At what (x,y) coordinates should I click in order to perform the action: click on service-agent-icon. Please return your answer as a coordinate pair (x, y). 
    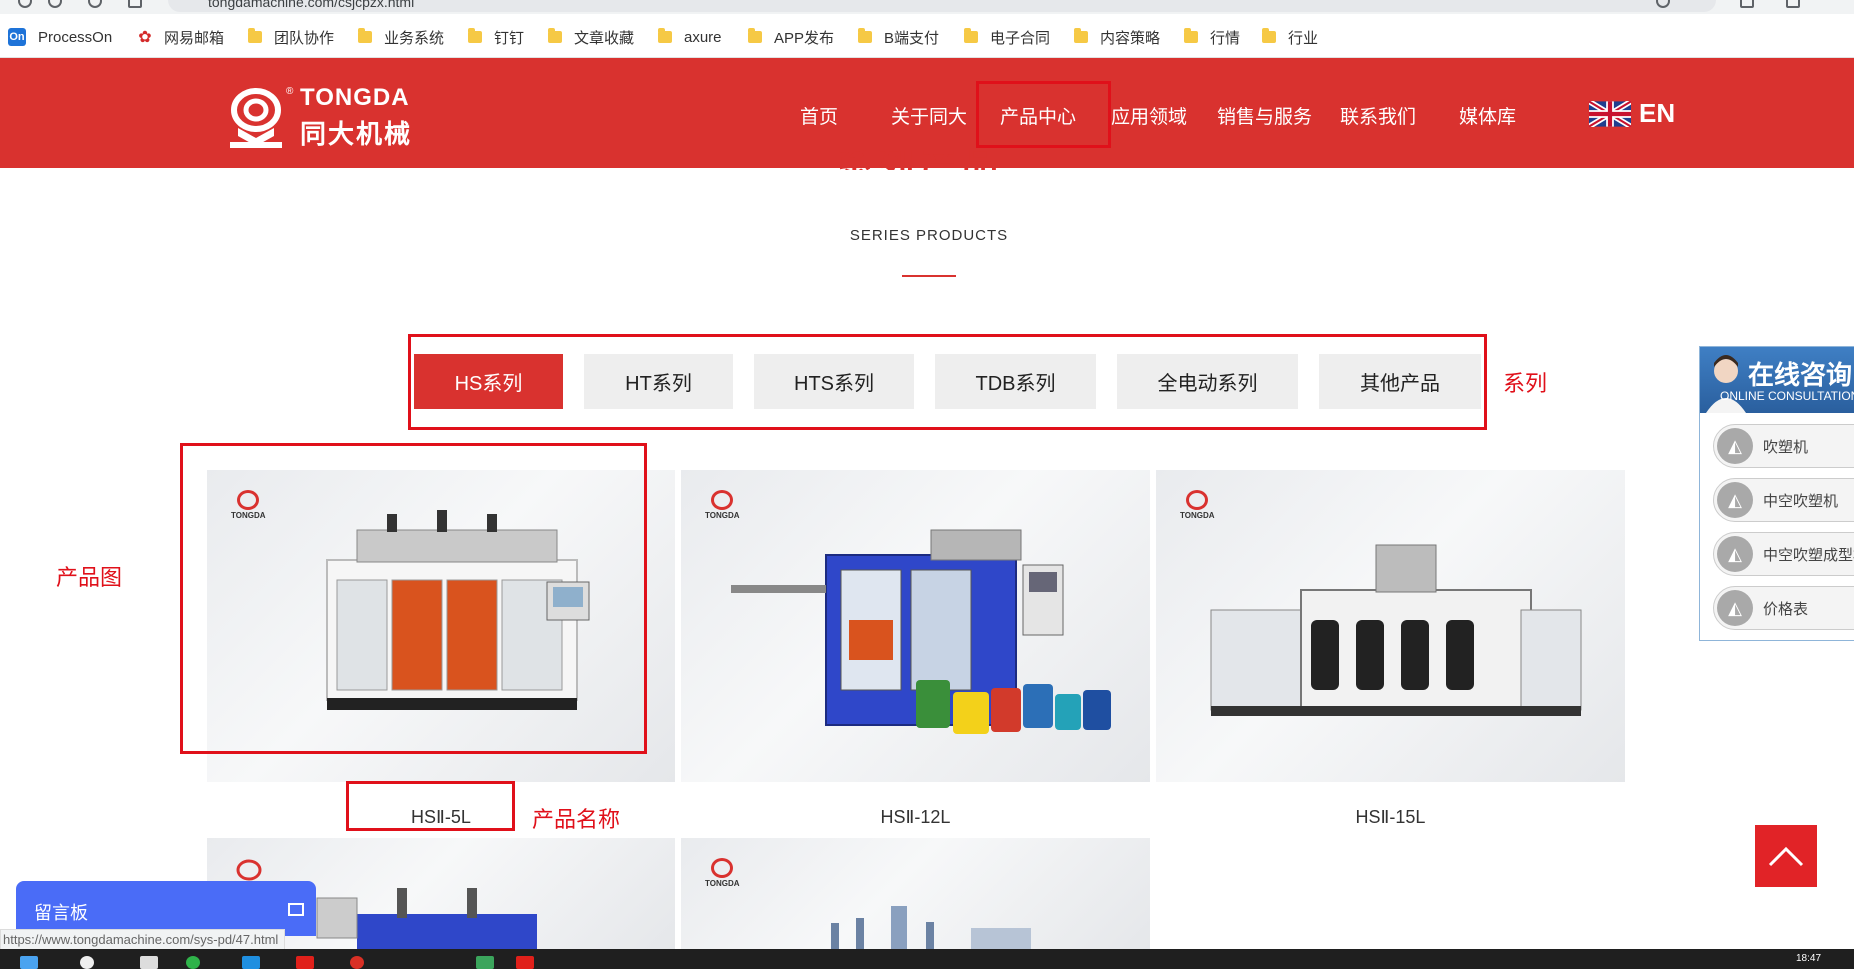
    Looking at the image, I should click on (1726, 384).